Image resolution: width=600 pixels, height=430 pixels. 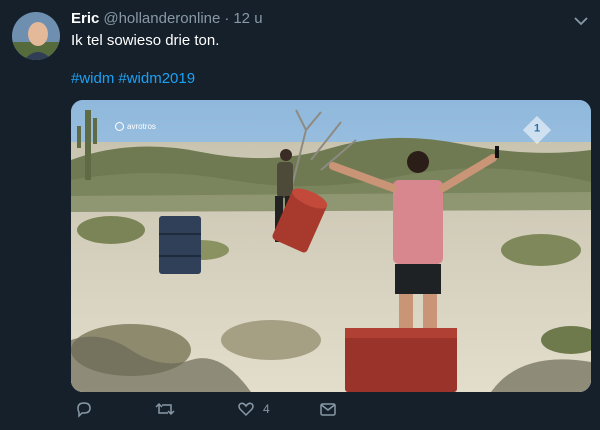 What do you see at coordinates (246, 409) in the screenshot?
I see `heart-icon` at bounding box center [246, 409].